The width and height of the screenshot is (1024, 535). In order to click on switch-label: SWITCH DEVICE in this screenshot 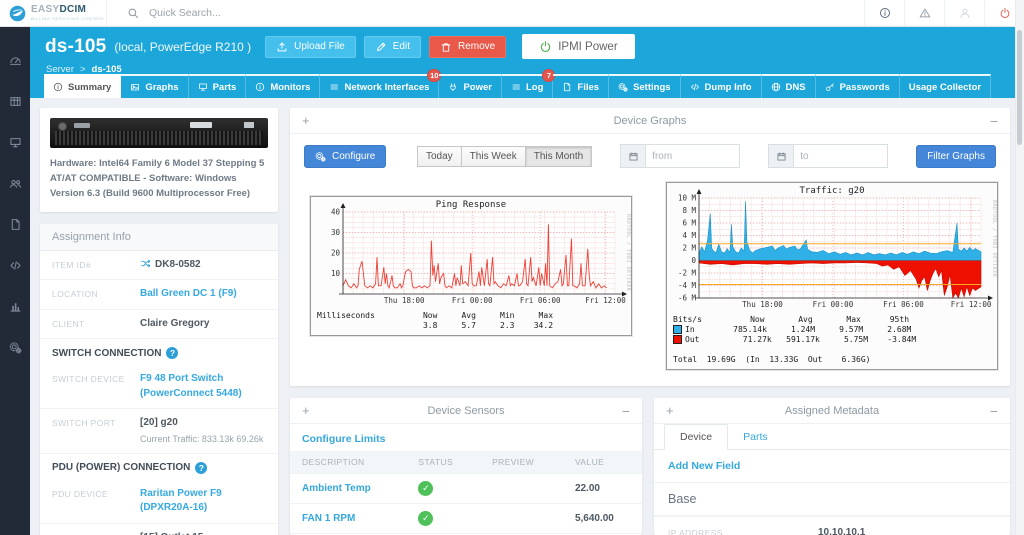, I will do `click(88, 379)`.